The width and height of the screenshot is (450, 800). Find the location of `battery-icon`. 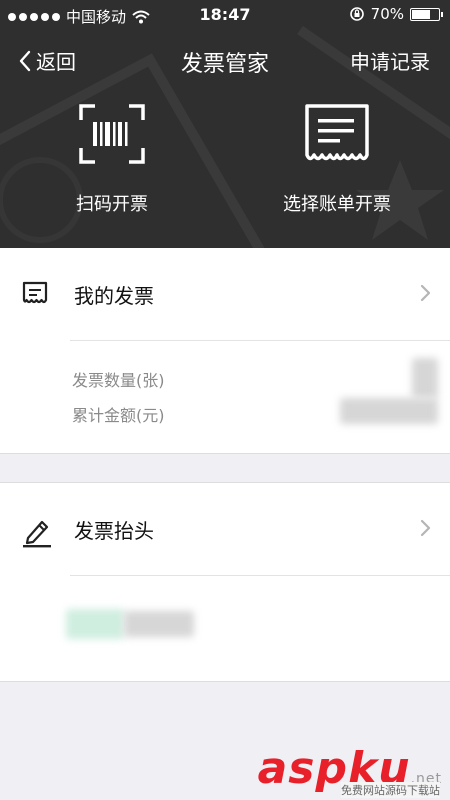

battery-icon is located at coordinates (426, 14).